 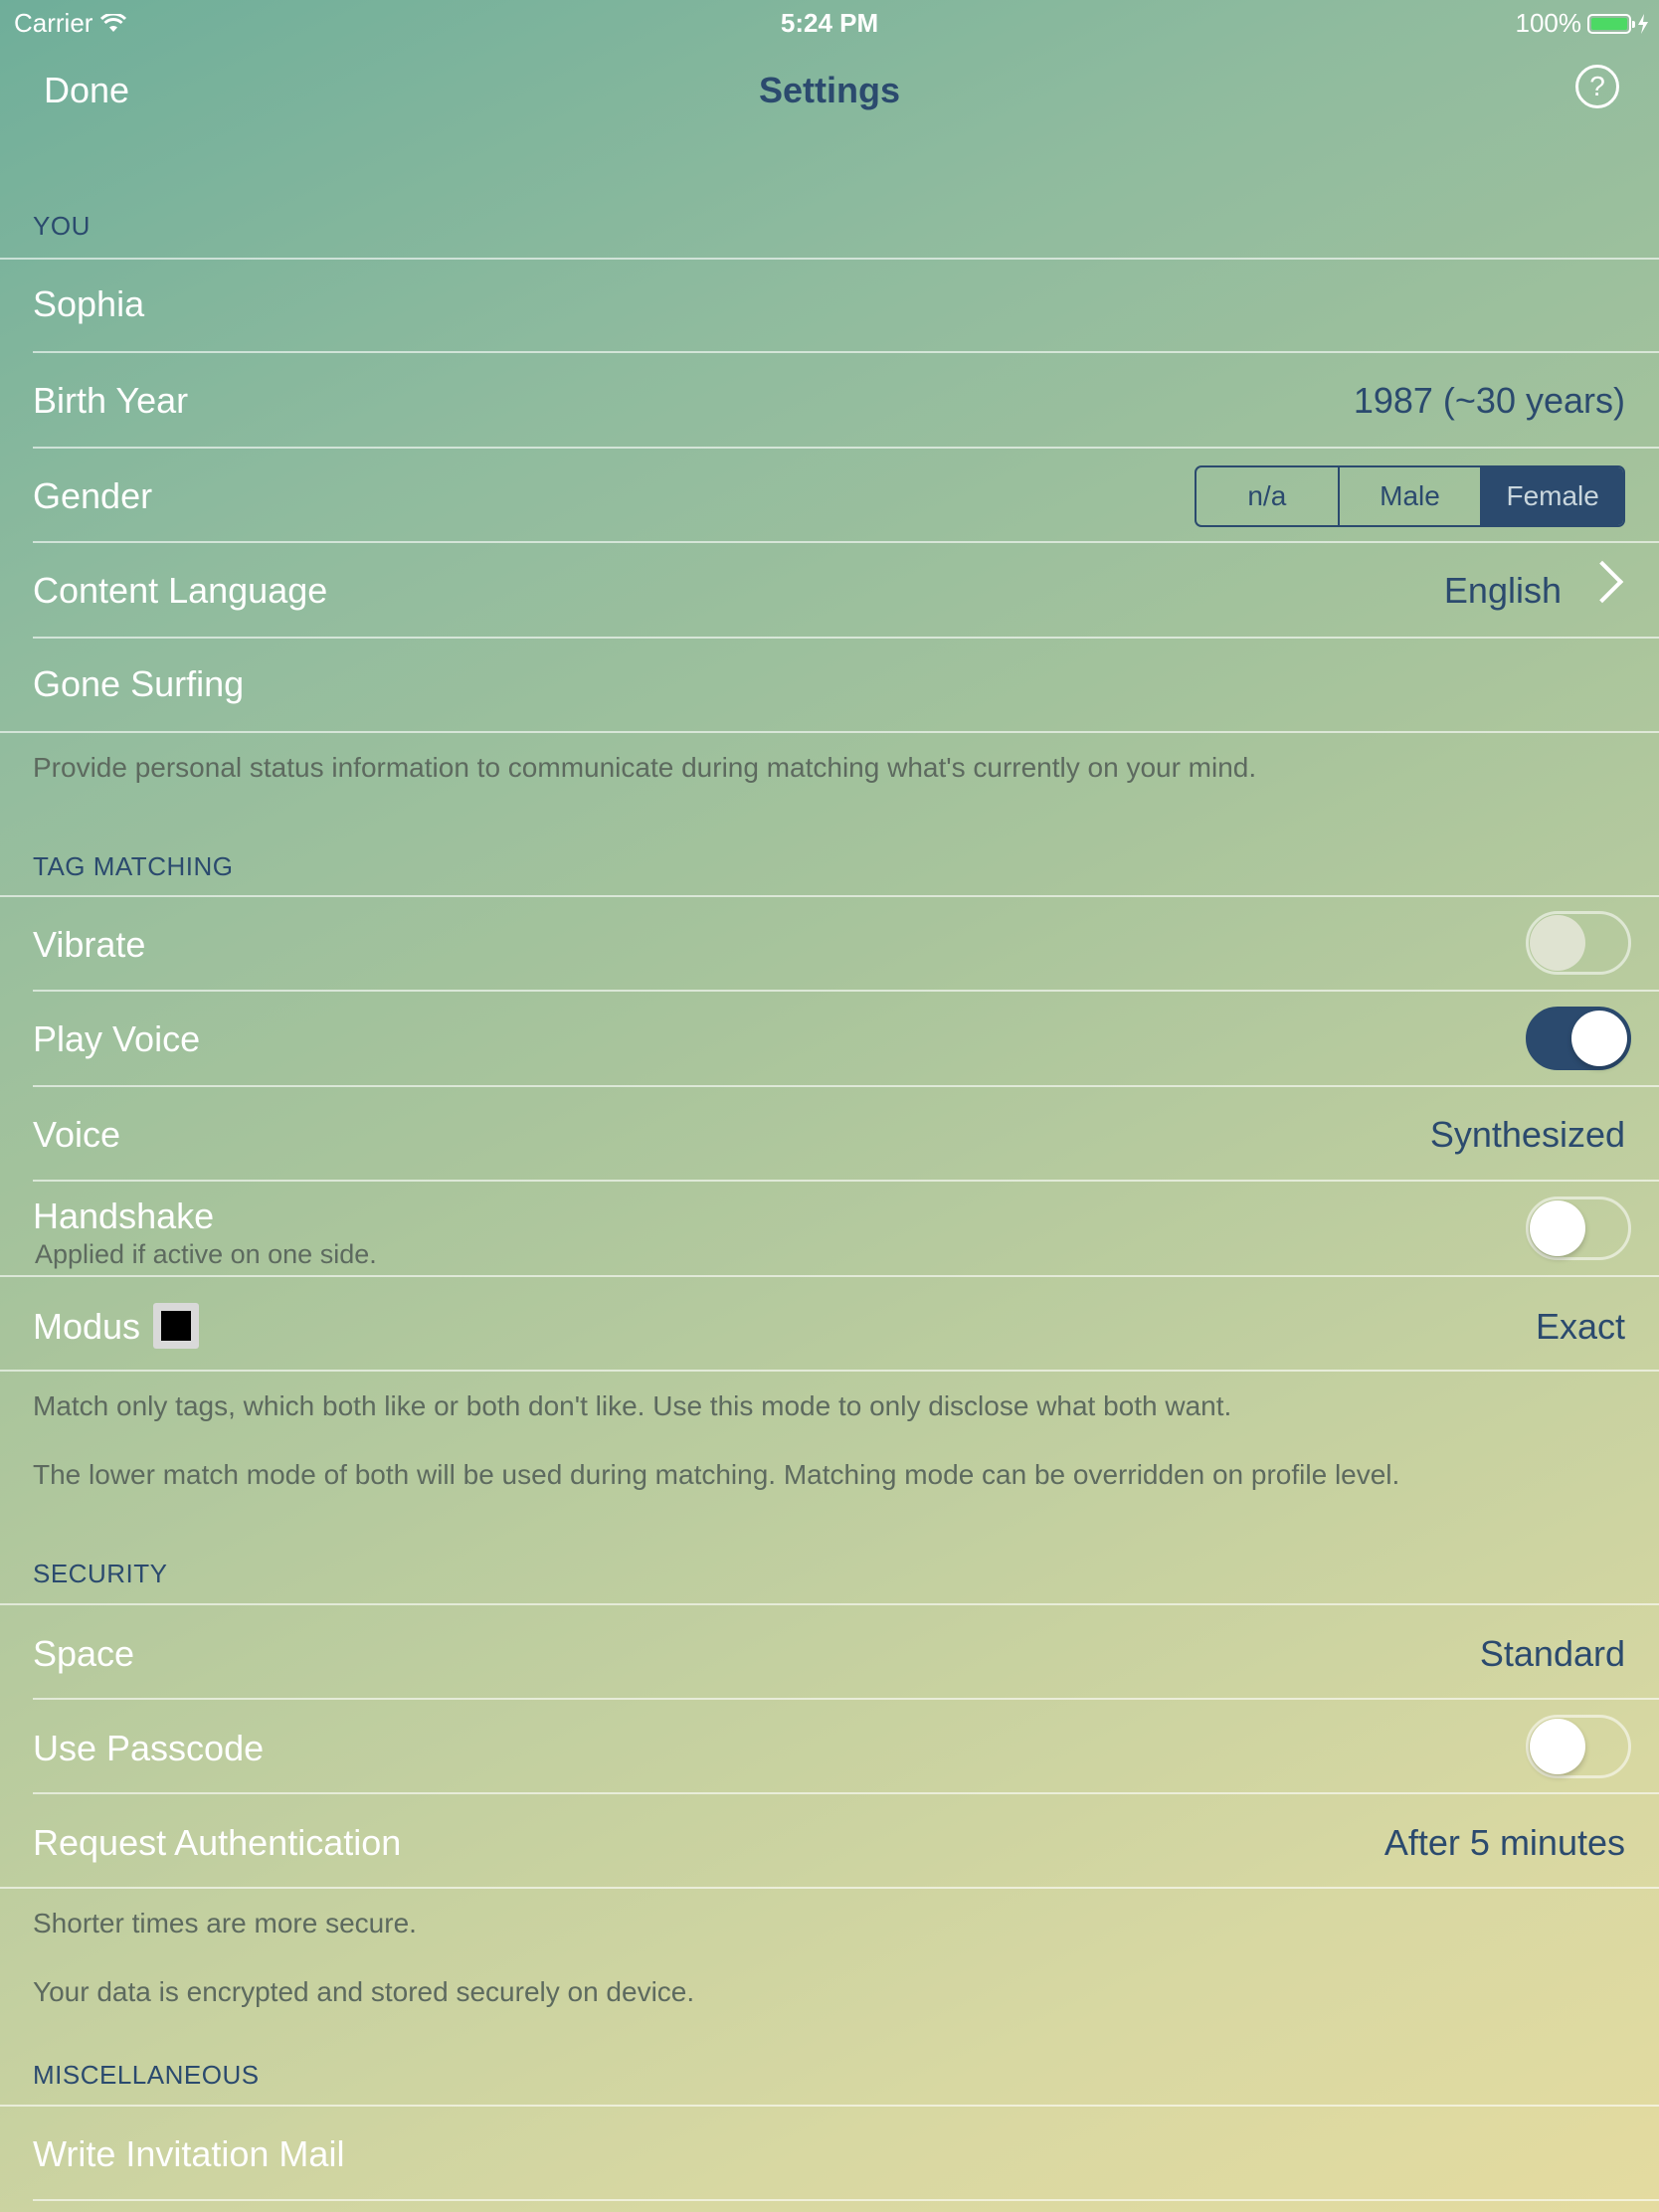 What do you see at coordinates (87, 1326) in the screenshot?
I see `modus-label: Modus` at bounding box center [87, 1326].